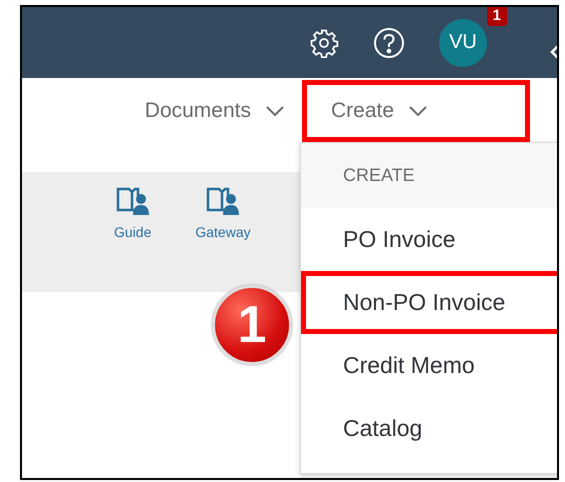 The height and width of the screenshot is (482, 565). I want to click on notification-badge: 1, so click(496, 16).